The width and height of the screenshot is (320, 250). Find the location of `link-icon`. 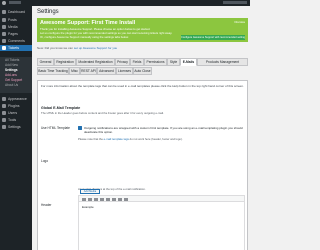

link-icon is located at coordinates (120, 199).